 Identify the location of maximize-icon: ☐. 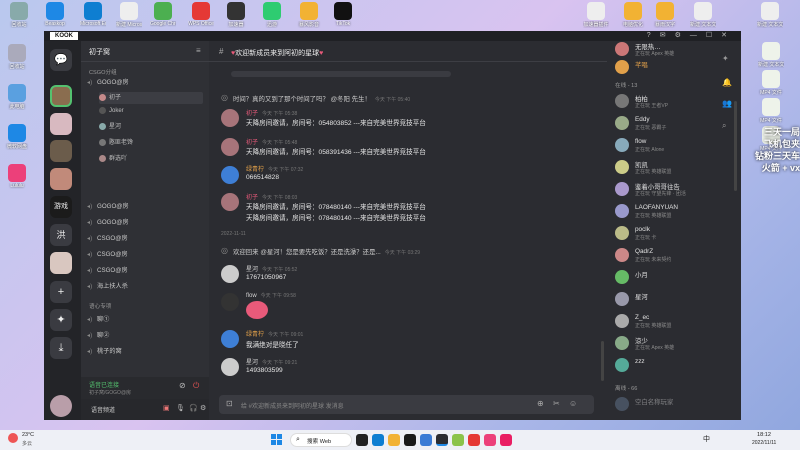
(709, 36).